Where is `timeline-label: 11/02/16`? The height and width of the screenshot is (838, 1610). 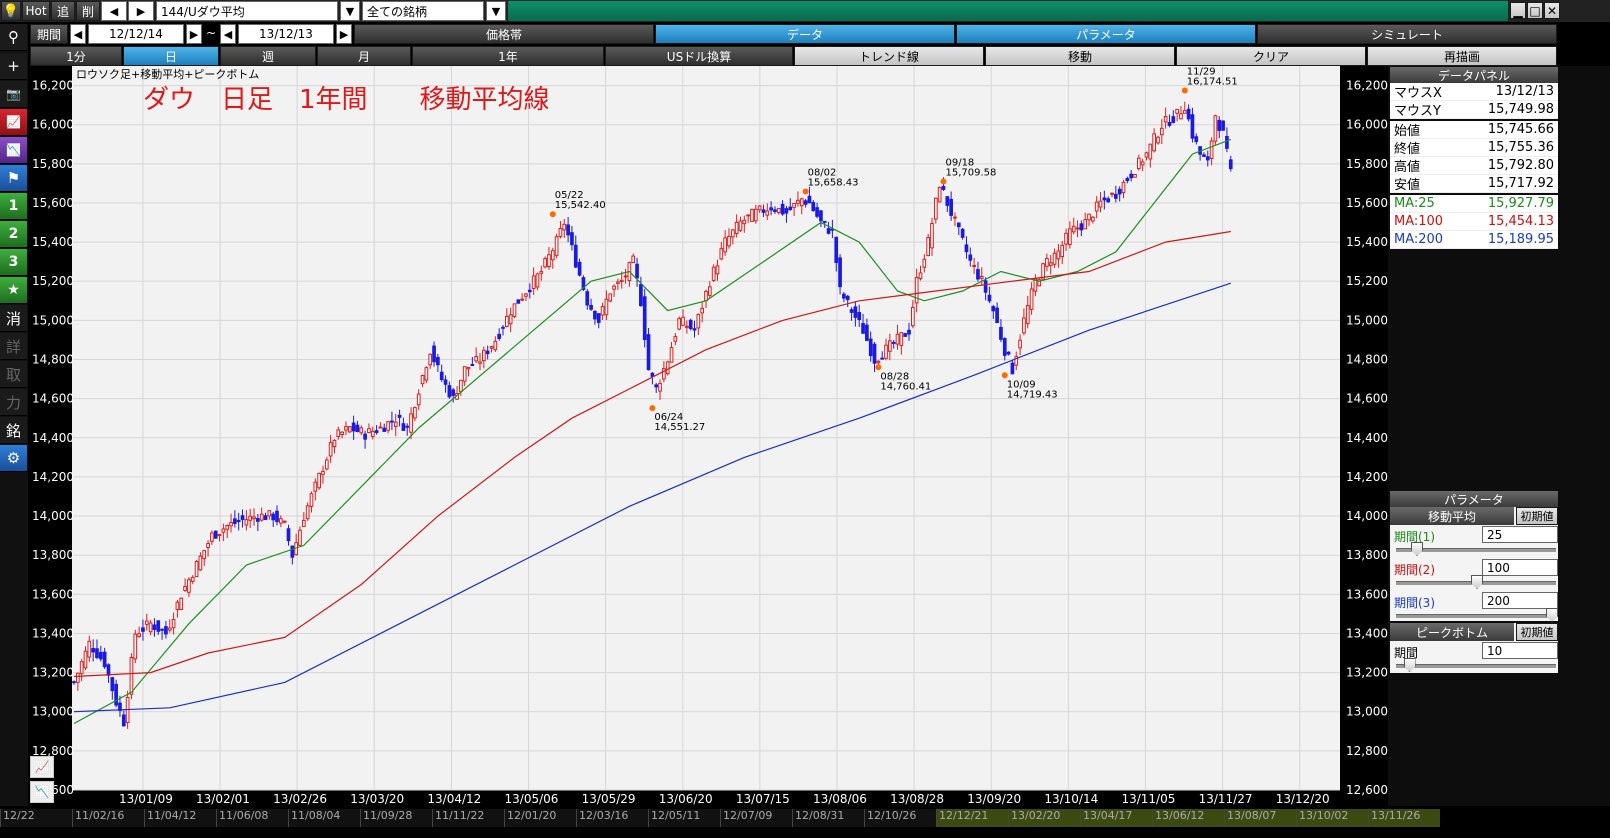 timeline-label: 11/02/16 is located at coordinates (108, 818).